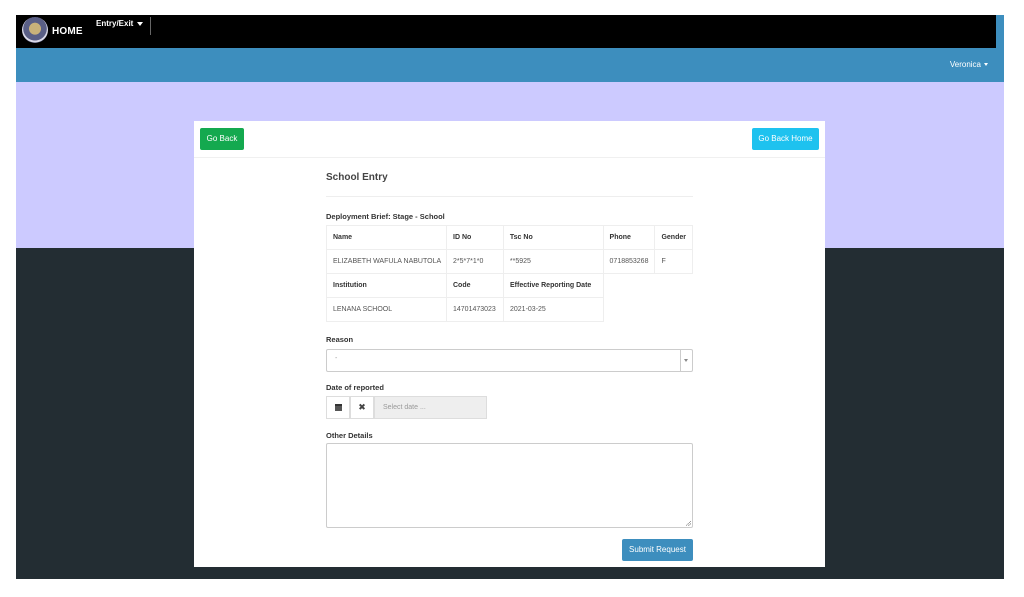  I want to click on dropdown-toggle, so click(686, 360).